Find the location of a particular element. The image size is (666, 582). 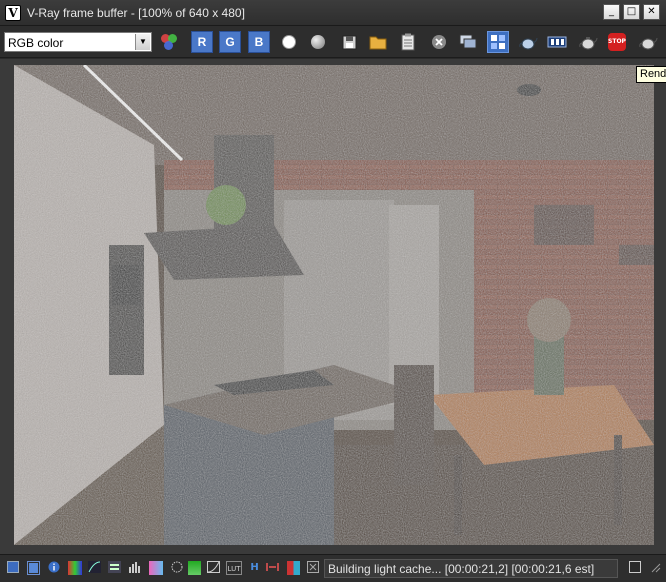

gray-view-button is located at coordinates (318, 42).